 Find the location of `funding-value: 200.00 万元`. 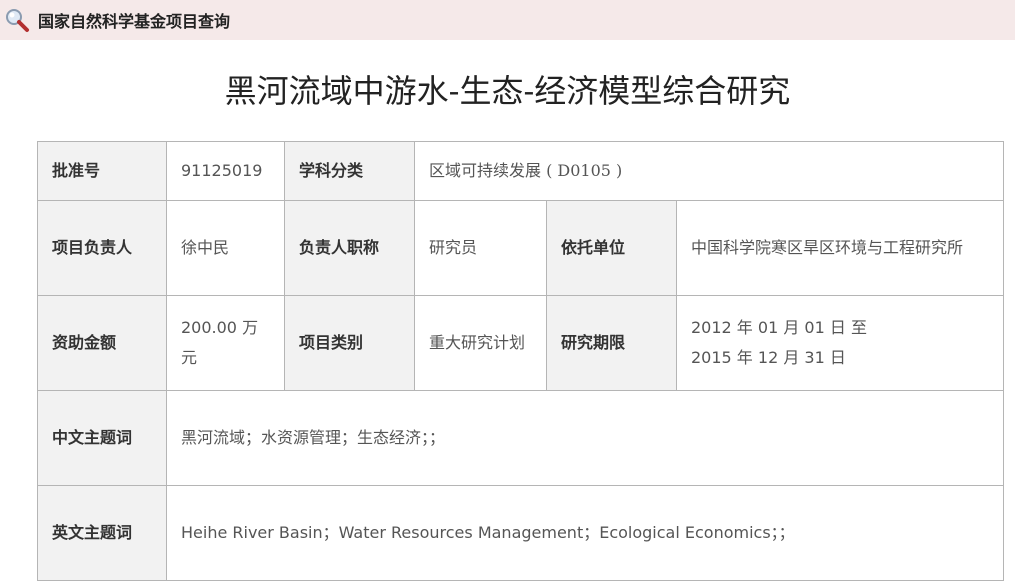

funding-value: 200.00 万元 is located at coordinates (225, 343).